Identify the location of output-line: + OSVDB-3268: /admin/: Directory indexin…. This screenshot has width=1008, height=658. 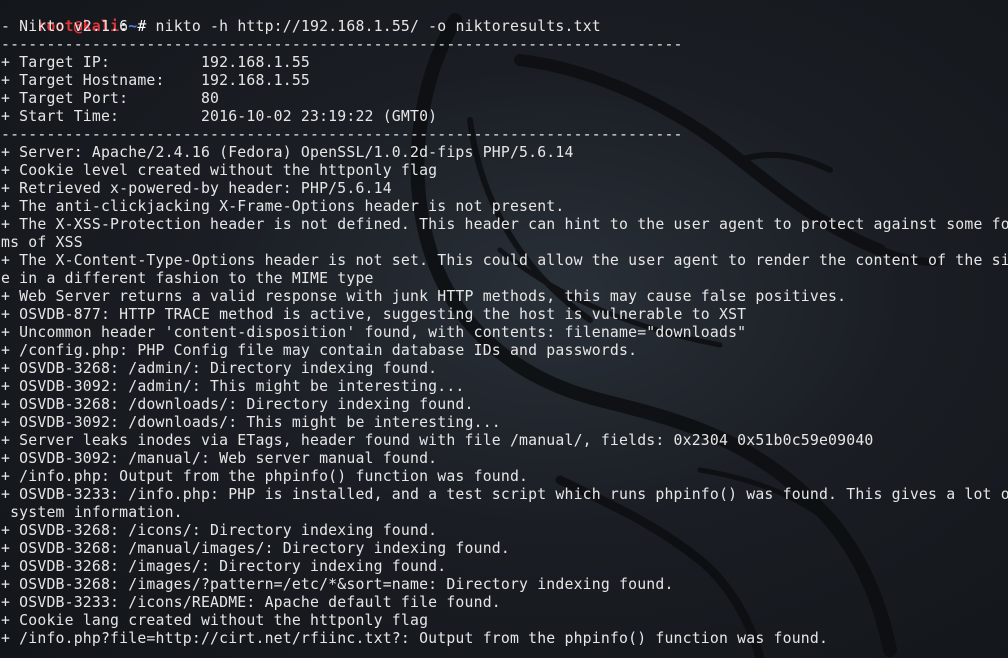
(219, 368).